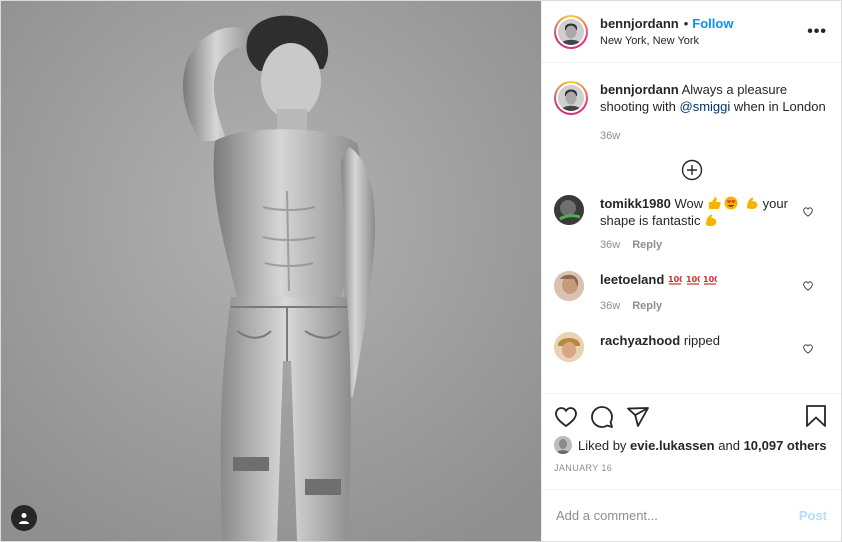 This screenshot has height=542, width=842. What do you see at coordinates (640, 340) in the screenshot?
I see `comment-username: rachyazhood` at bounding box center [640, 340].